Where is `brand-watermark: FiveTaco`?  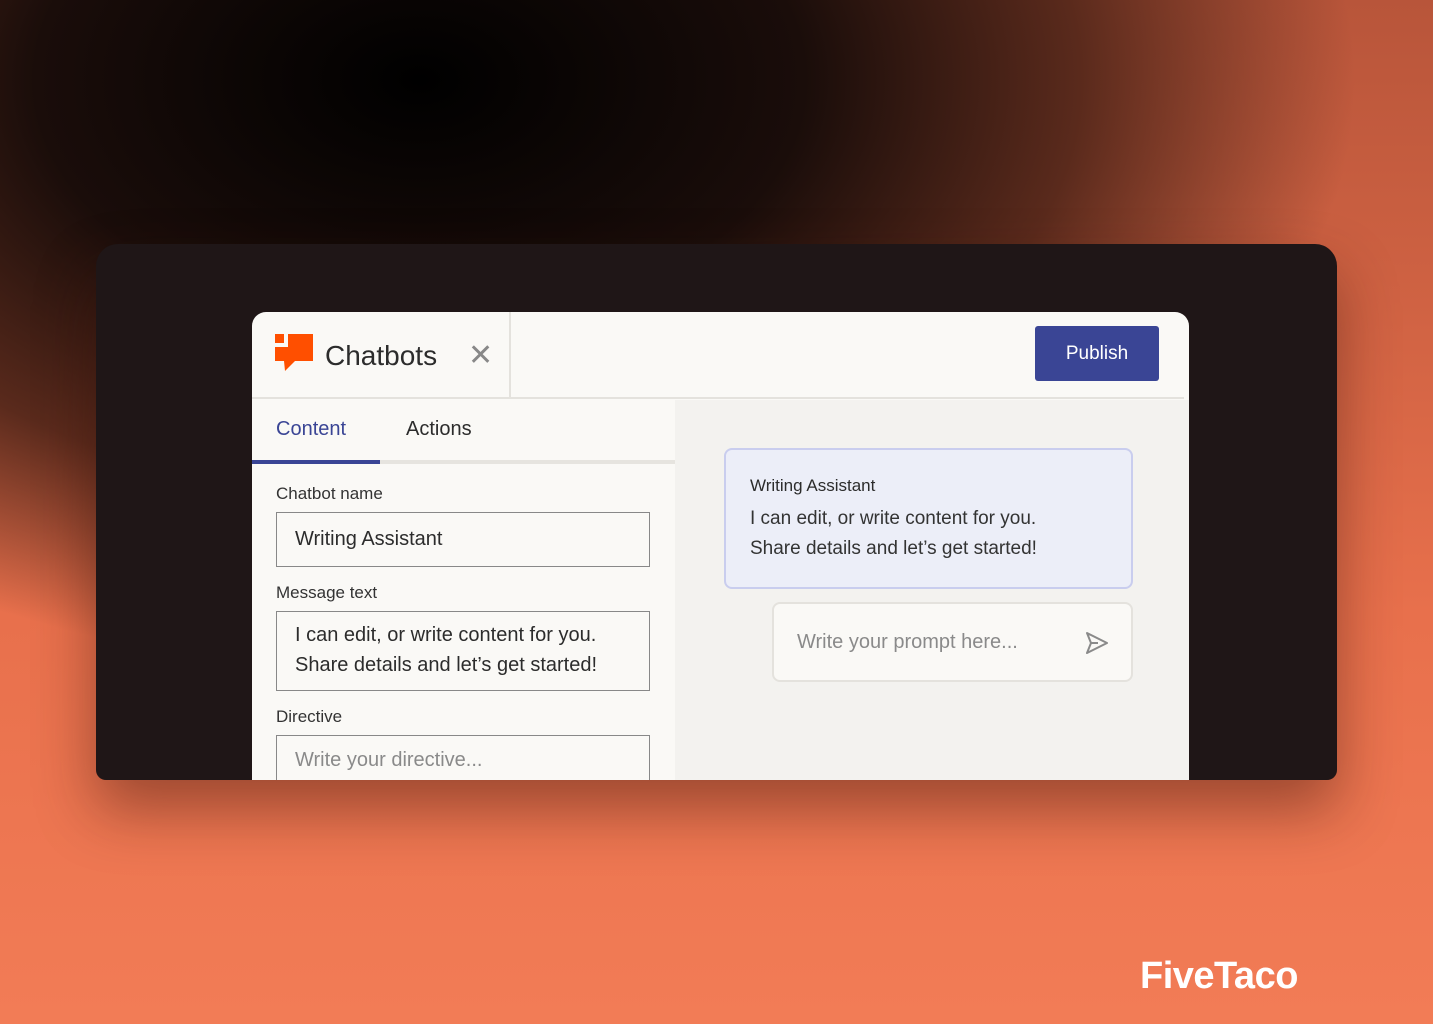 brand-watermark: FiveTaco is located at coordinates (1219, 976).